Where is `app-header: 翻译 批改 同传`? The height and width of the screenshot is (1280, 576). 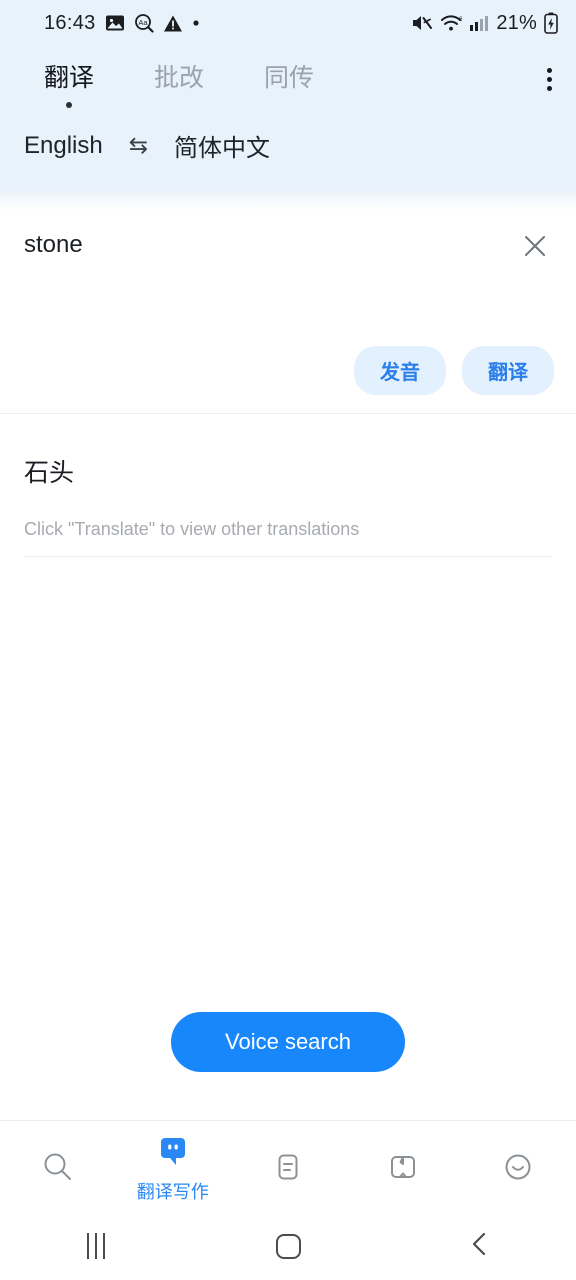 app-header: 翻译 批改 同传 is located at coordinates (288, 82).